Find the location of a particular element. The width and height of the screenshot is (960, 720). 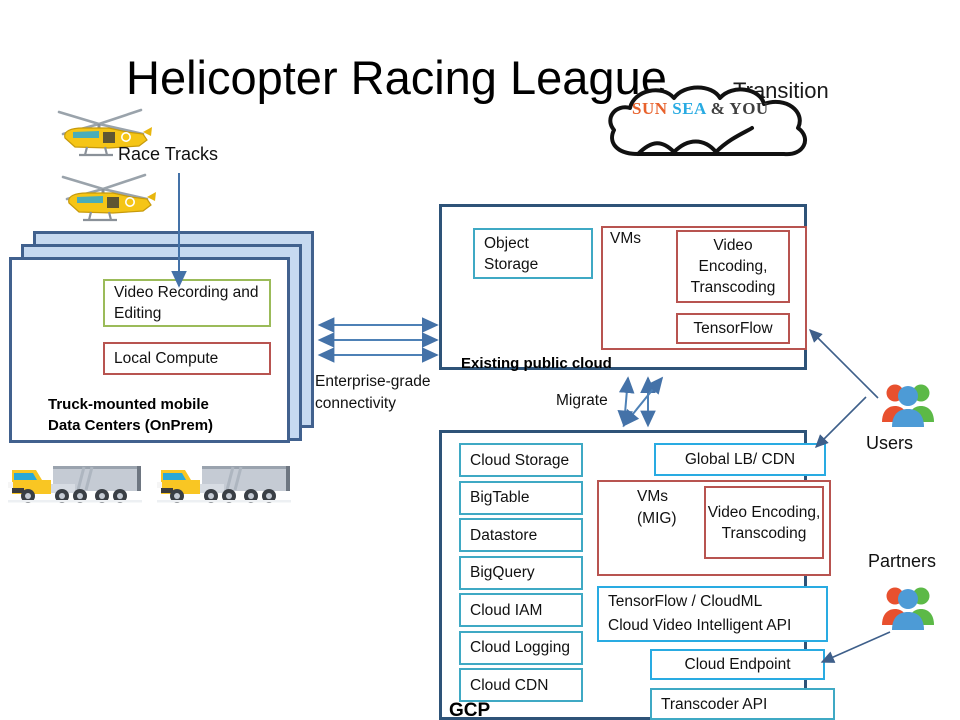

box-gcp-service-label: BigQuery is located at coordinates (502, 572).